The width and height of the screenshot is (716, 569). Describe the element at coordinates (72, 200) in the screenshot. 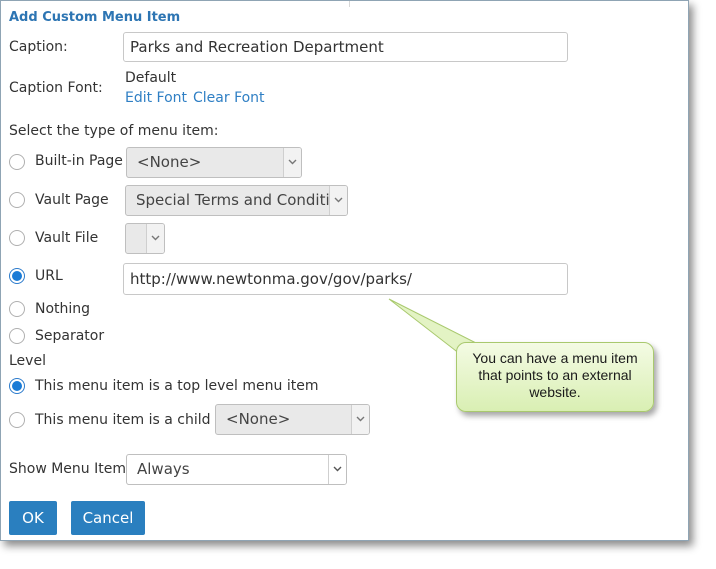

I see `vault-page-label: Vault Page` at that location.